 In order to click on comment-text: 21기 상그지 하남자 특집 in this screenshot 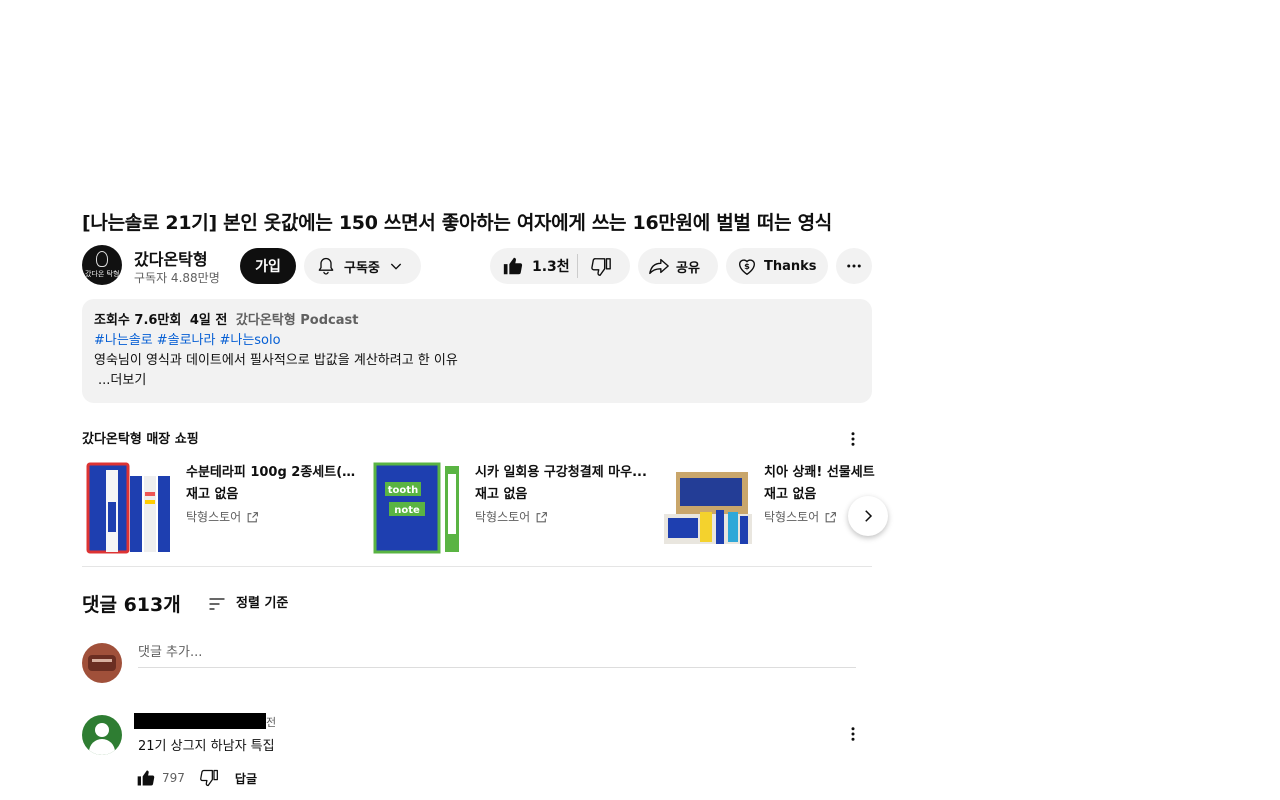, I will do `click(206, 746)`.